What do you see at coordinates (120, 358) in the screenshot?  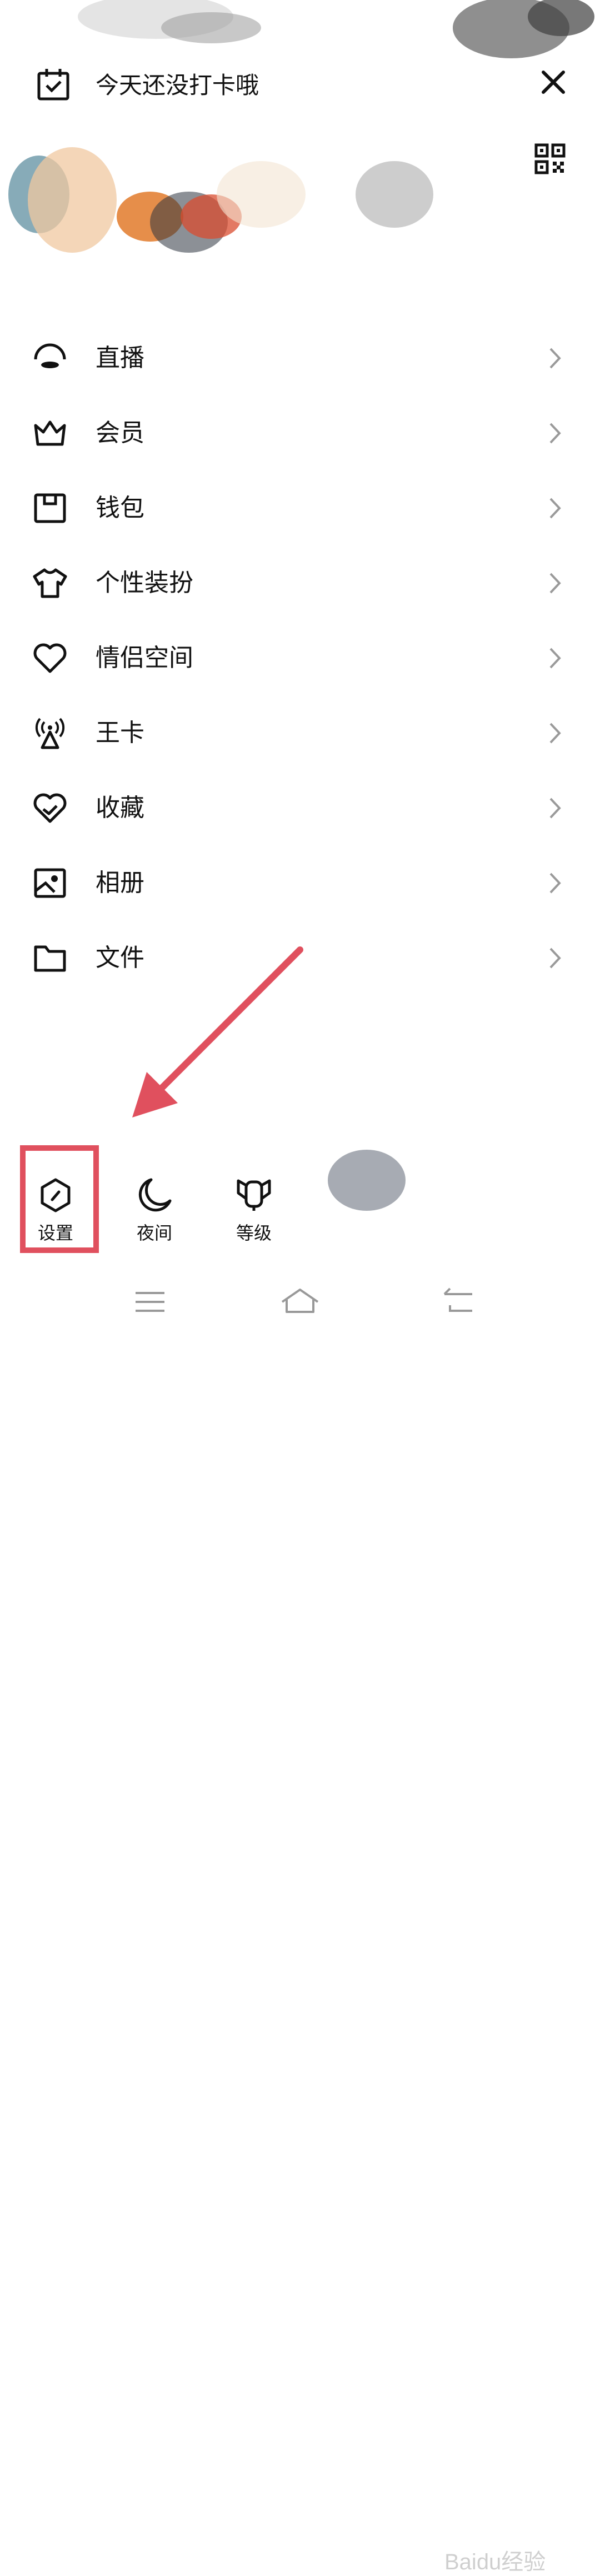 I see `menu-item-label: 直播` at bounding box center [120, 358].